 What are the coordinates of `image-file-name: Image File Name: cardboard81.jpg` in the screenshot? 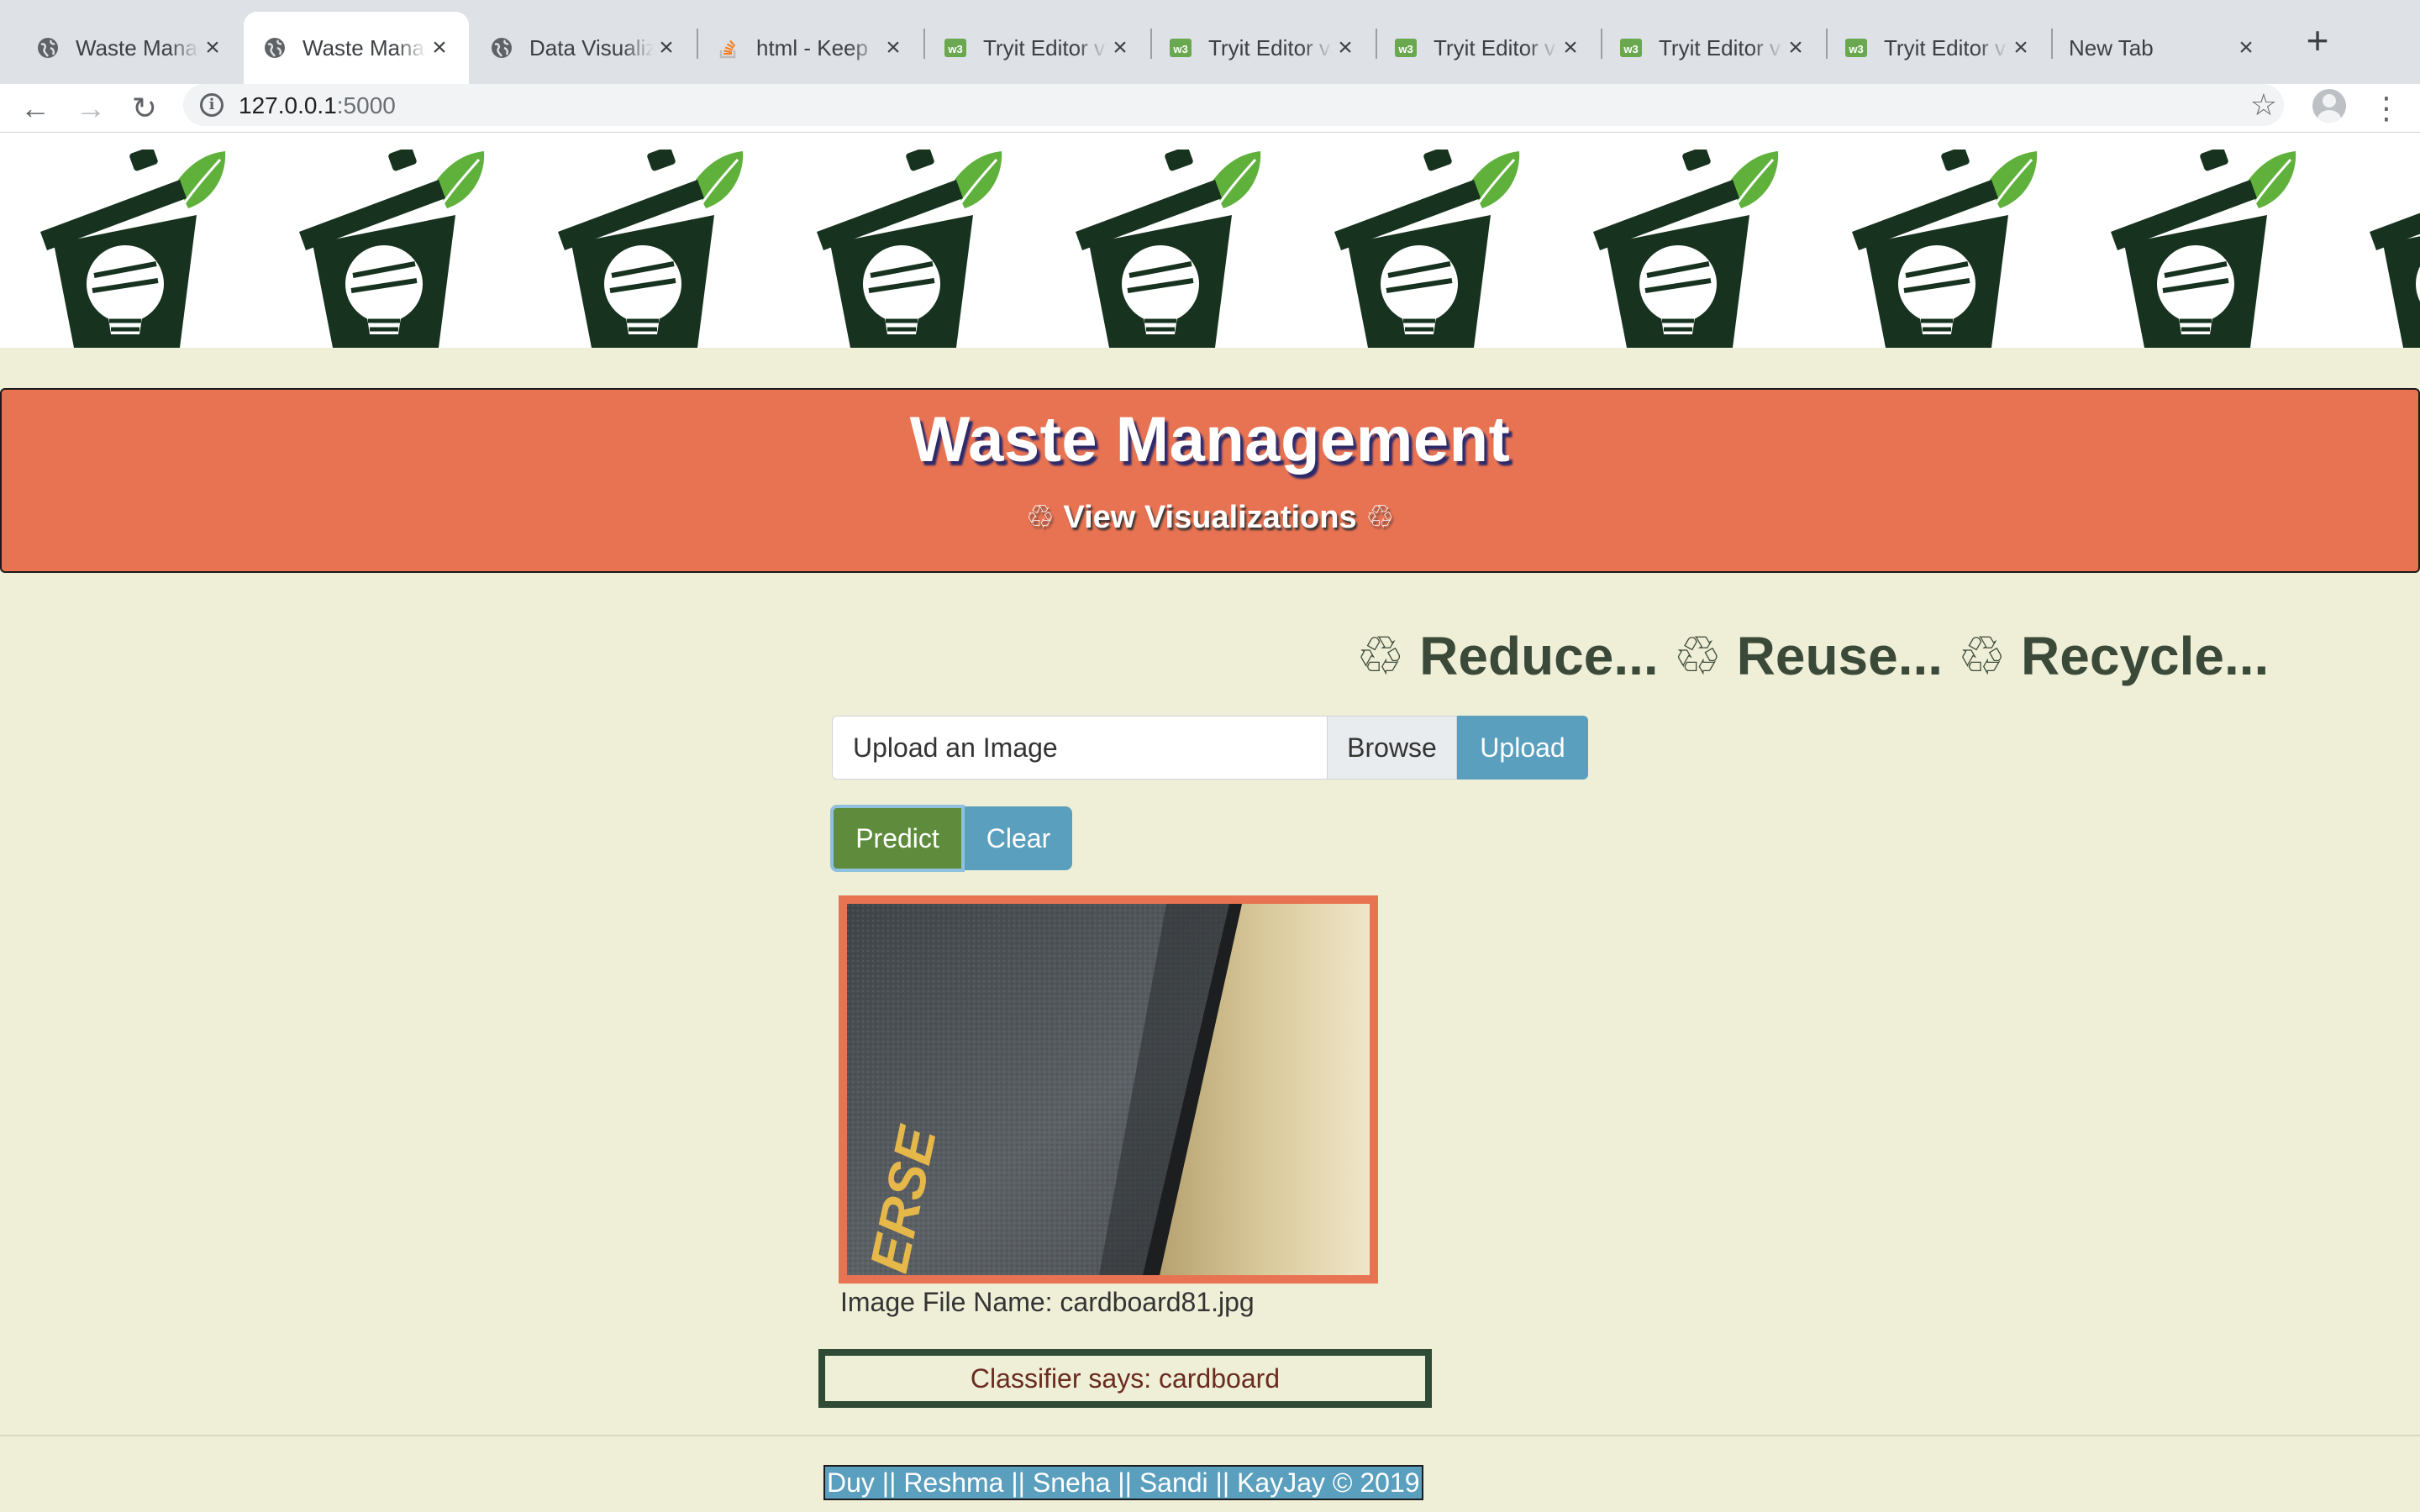 It's located at (1047, 1302).